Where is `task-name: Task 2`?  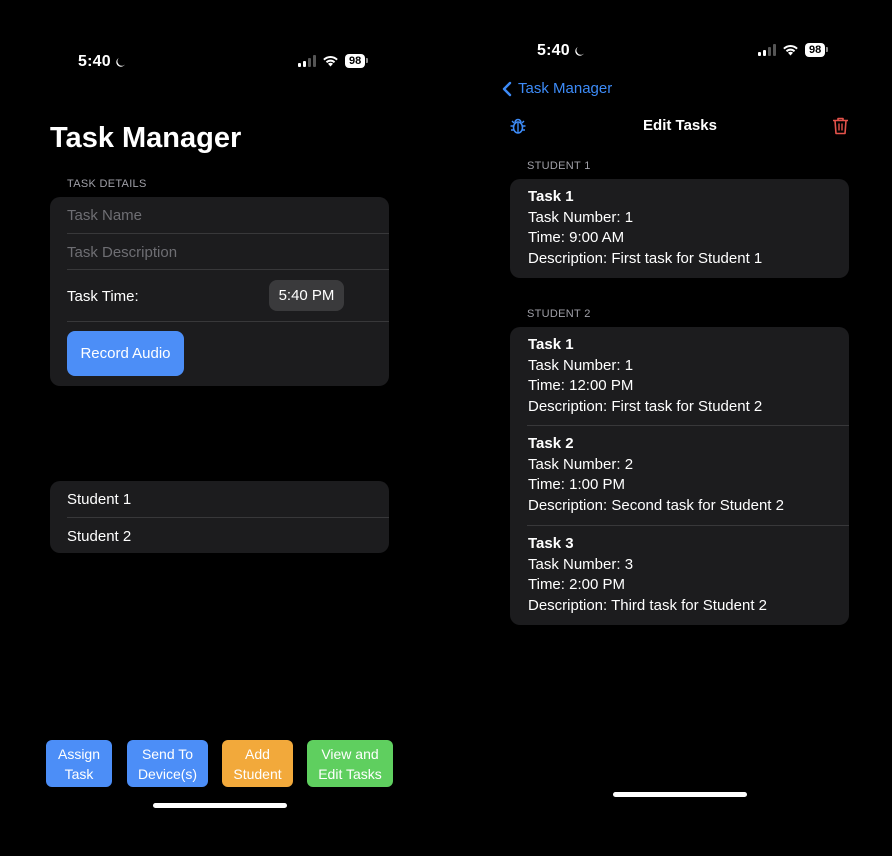 task-name: Task 2 is located at coordinates (551, 443).